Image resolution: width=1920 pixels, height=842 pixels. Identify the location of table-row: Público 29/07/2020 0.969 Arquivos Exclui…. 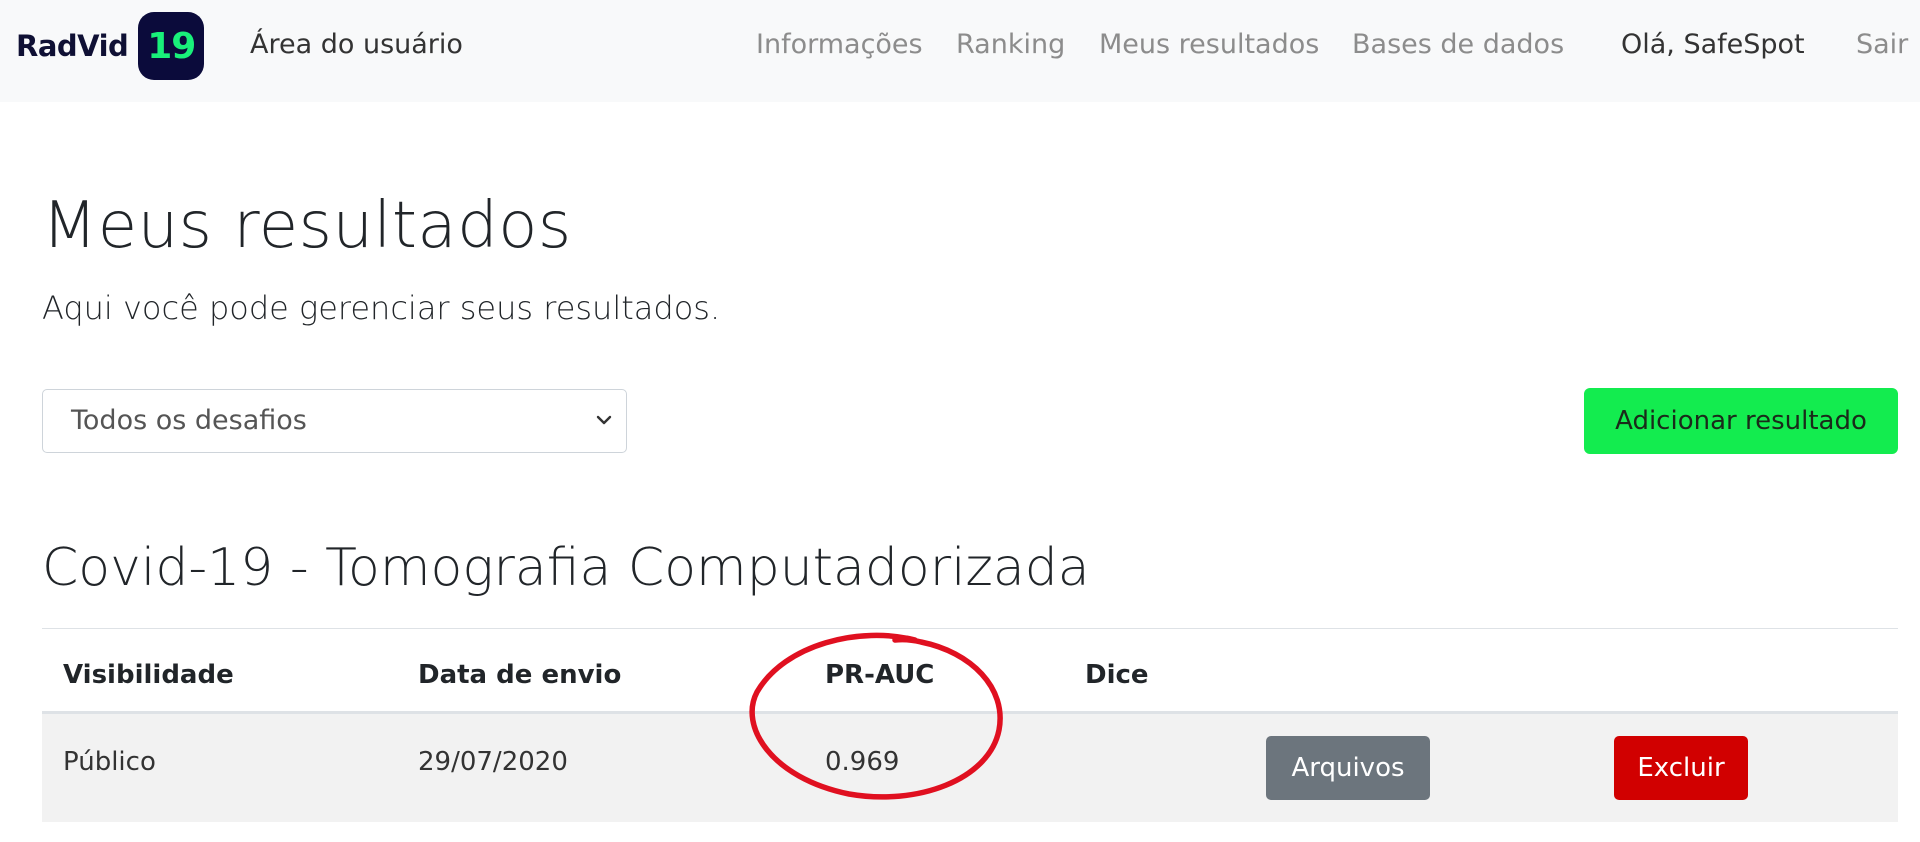
(970, 768).